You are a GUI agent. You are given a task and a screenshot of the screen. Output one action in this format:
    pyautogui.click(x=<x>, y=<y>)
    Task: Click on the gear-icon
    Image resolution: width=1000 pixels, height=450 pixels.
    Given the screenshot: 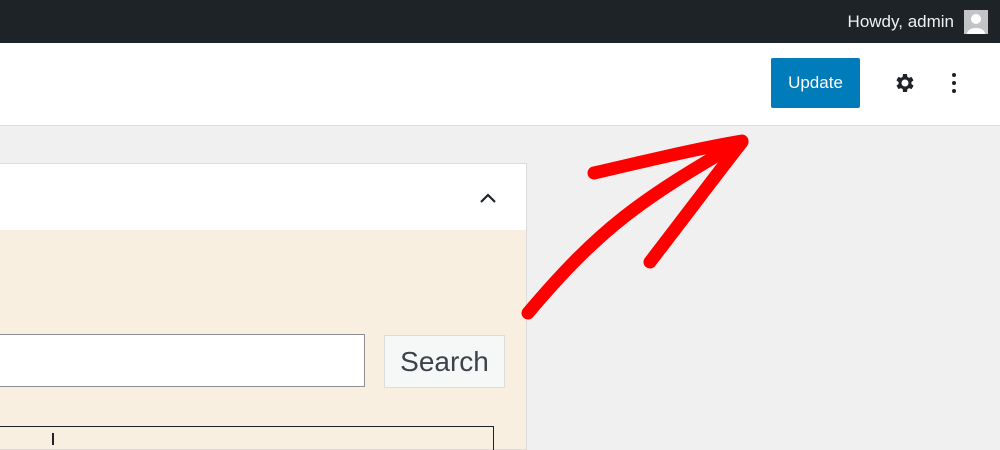 What is the action you would take?
    pyautogui.click(x=905, y=83)
    